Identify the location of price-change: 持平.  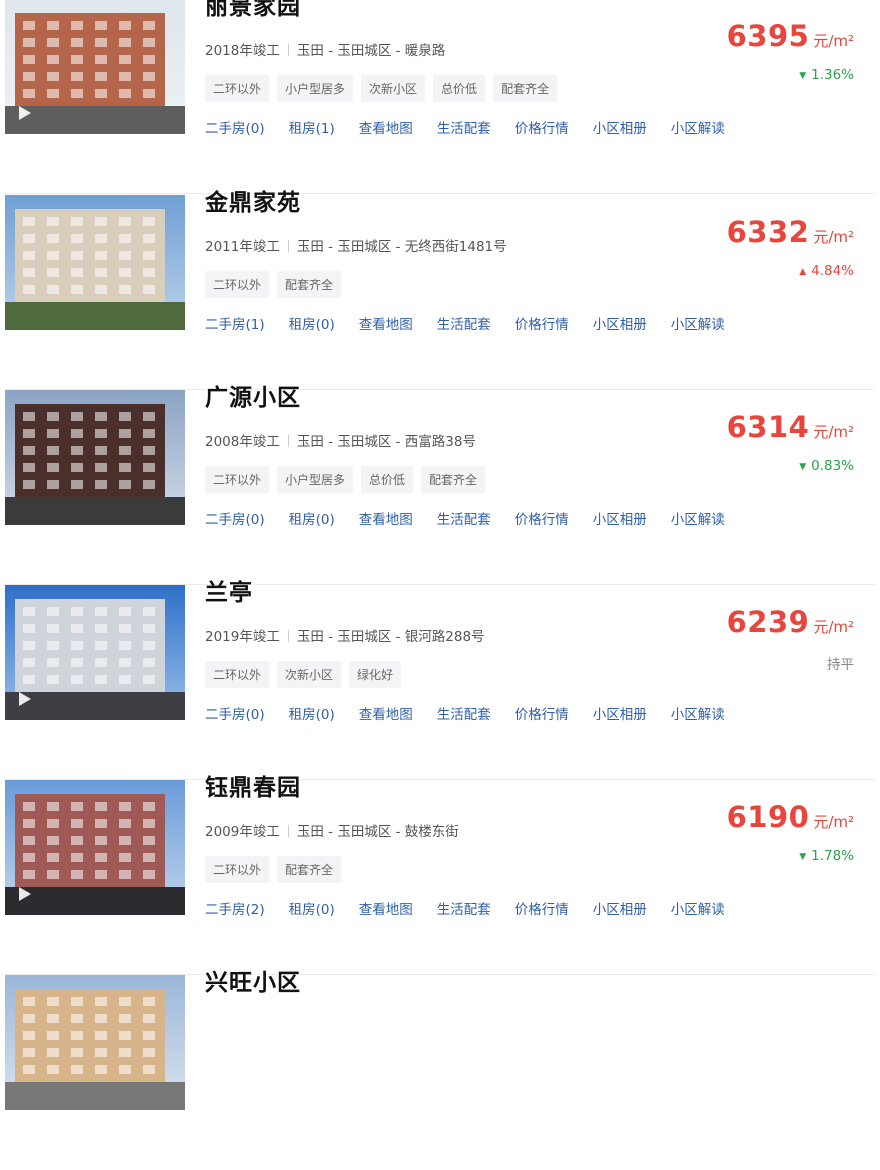
(840, 663).